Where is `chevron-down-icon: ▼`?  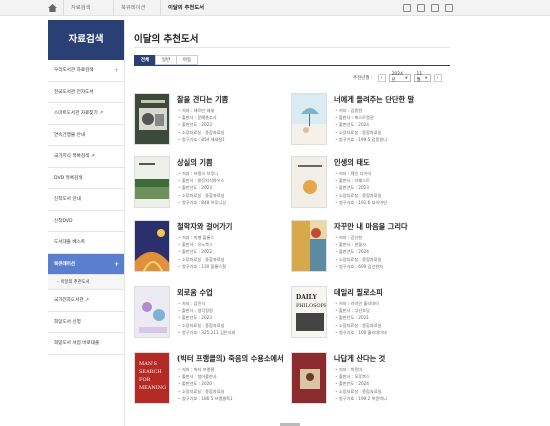
chevron-down-icon: ▼ is located at coordinates (406, 78).